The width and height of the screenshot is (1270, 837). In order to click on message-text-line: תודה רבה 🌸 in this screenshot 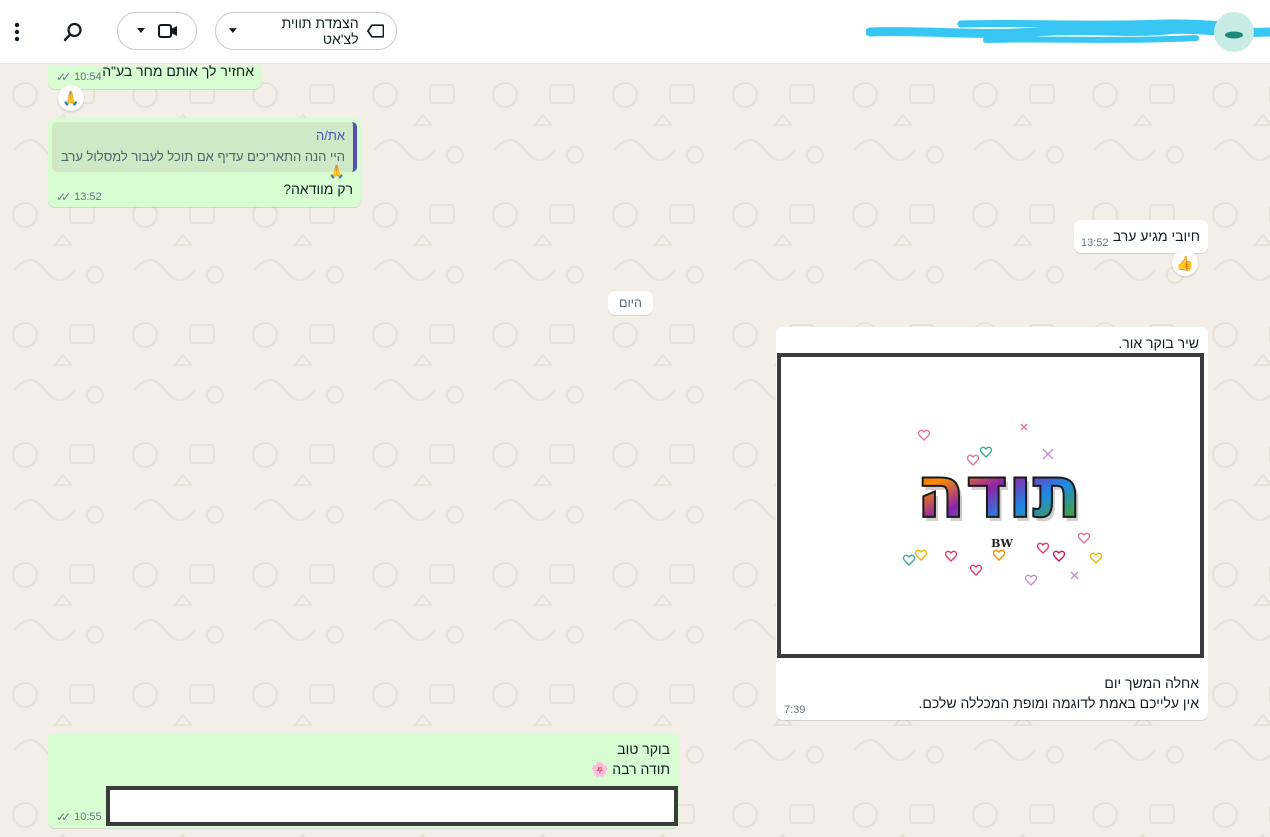, I will do `click(630, 769)`.